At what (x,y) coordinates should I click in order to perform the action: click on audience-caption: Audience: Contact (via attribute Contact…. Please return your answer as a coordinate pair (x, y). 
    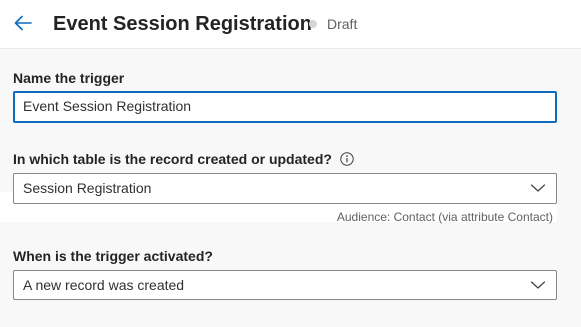
    Looking at the image, I should click on (444, 217).